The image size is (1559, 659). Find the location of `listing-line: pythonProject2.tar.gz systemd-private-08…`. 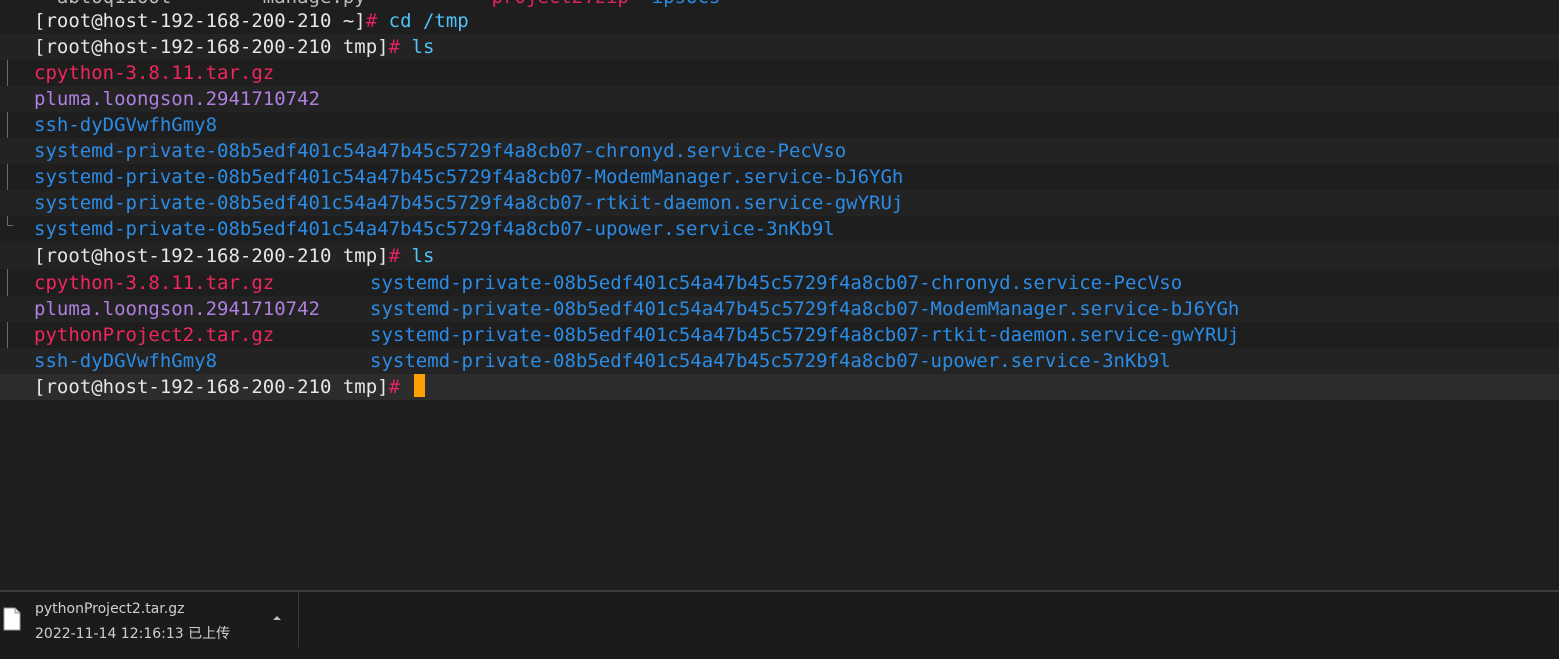

listing-line: pythonProject2.tar.gz systemd-private-08… is located at coordinates (779, 335).